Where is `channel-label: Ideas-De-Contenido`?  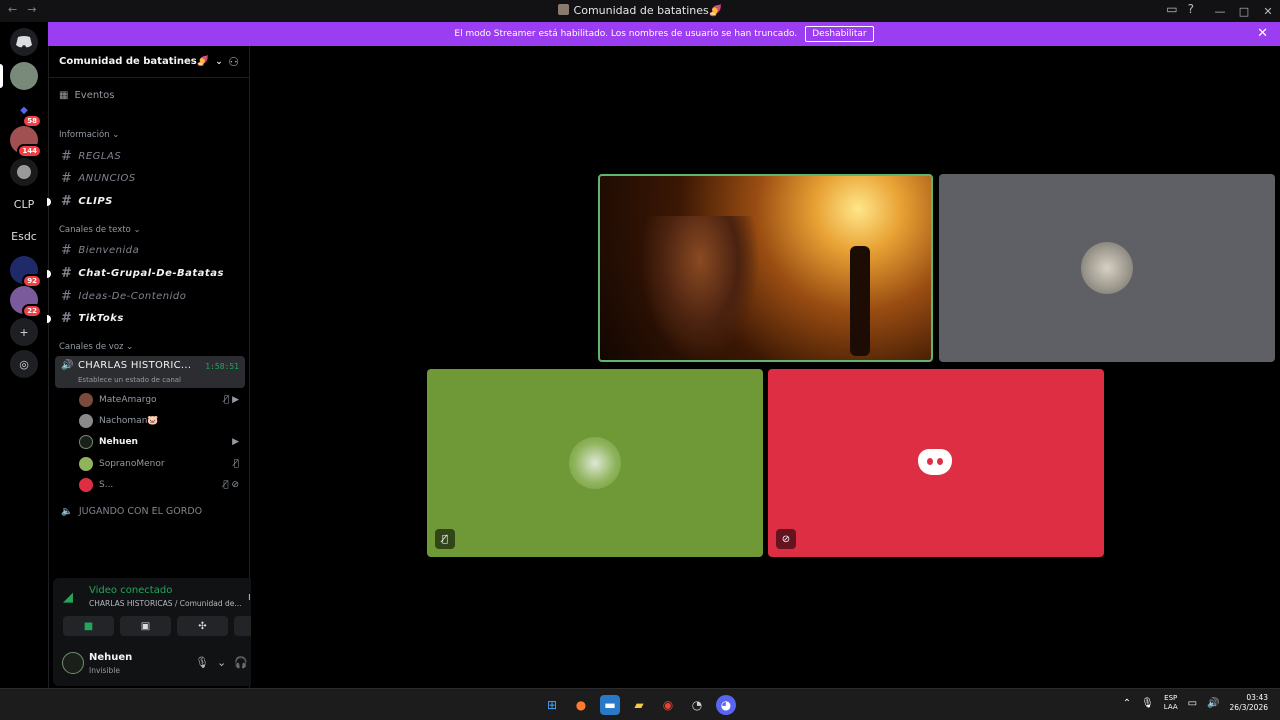 channel-label: Ideas-De-Contenido is located at coordinates (132, 296).